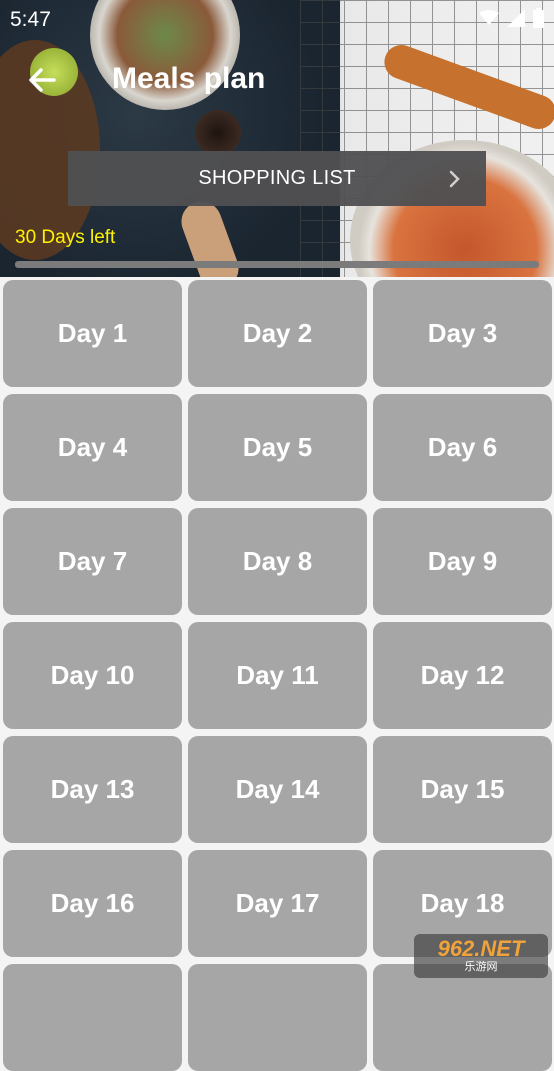 This screenshot has width=554, height=1071. What do you see at coordinates (454, 179) in the screenshot?
I see `chevron-right-icon` at bounding box center [454, 179].